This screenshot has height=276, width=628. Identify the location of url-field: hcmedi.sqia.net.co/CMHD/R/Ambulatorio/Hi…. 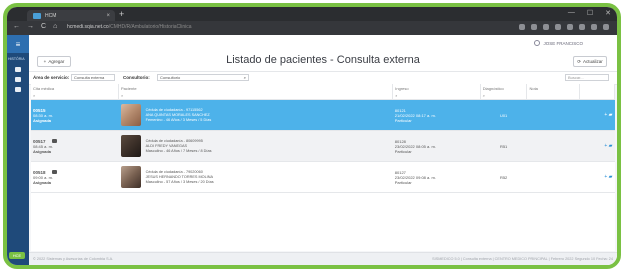
(129, 27).